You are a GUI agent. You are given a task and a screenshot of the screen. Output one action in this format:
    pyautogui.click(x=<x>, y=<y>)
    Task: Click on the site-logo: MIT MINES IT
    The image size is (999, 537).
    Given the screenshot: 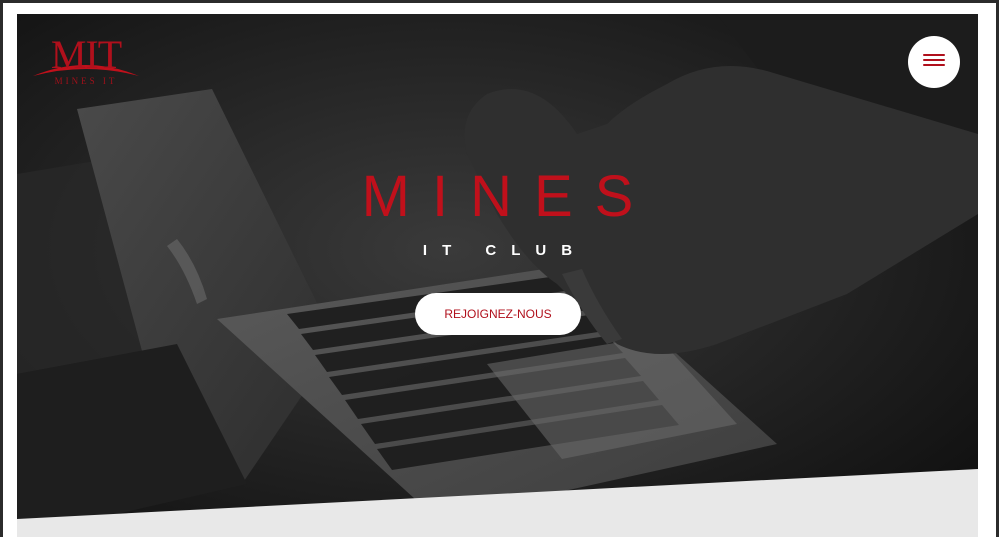 What is the action you would take?
    pyautogui.click(x=86, y=62)
    